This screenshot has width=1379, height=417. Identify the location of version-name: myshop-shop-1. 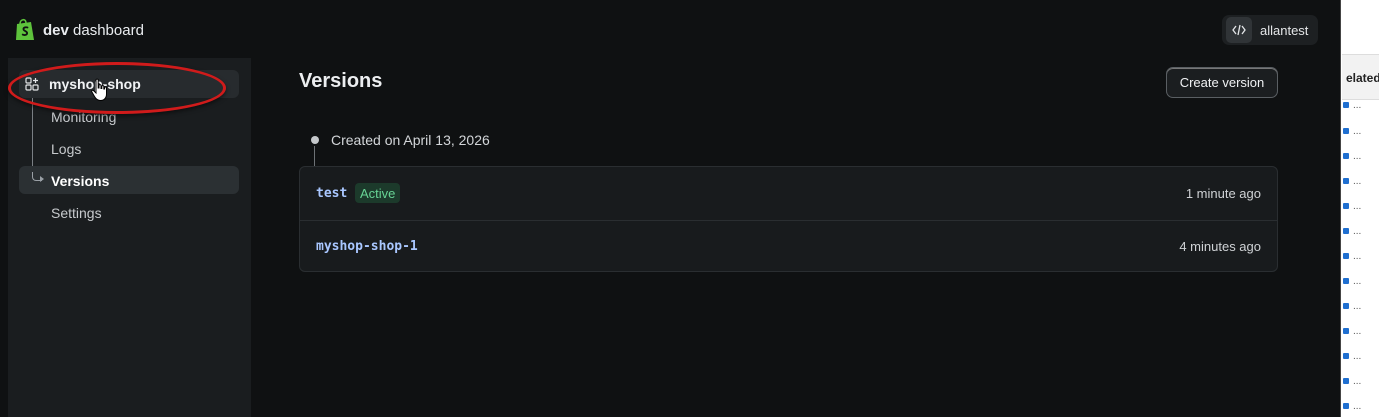
(367, 246).